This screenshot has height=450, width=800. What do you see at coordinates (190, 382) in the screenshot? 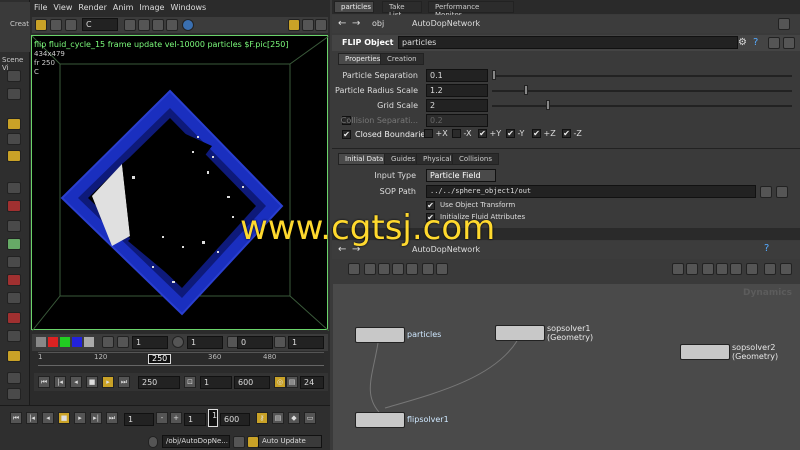
I see `range-icon: ⊡` at bounding box center [190, 382].